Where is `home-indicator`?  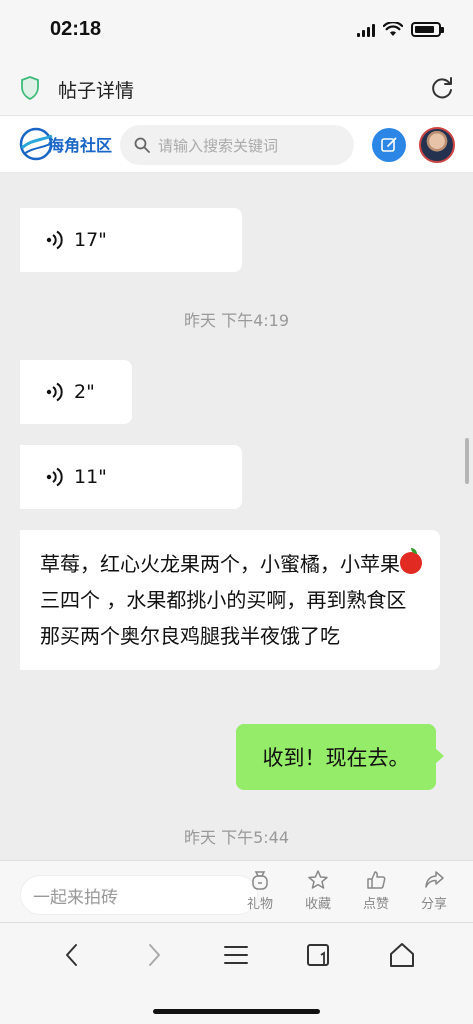 home-indicator is located at coordinates (236, 1011).